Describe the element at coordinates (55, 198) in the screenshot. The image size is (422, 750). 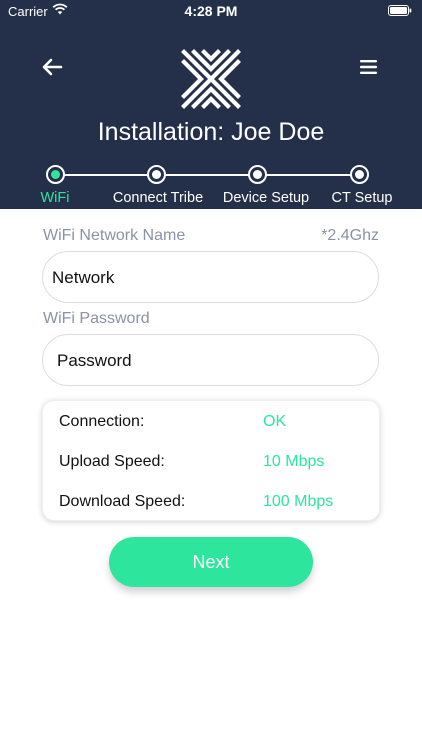
I see `step-label-wifi: WiFi` at that location.